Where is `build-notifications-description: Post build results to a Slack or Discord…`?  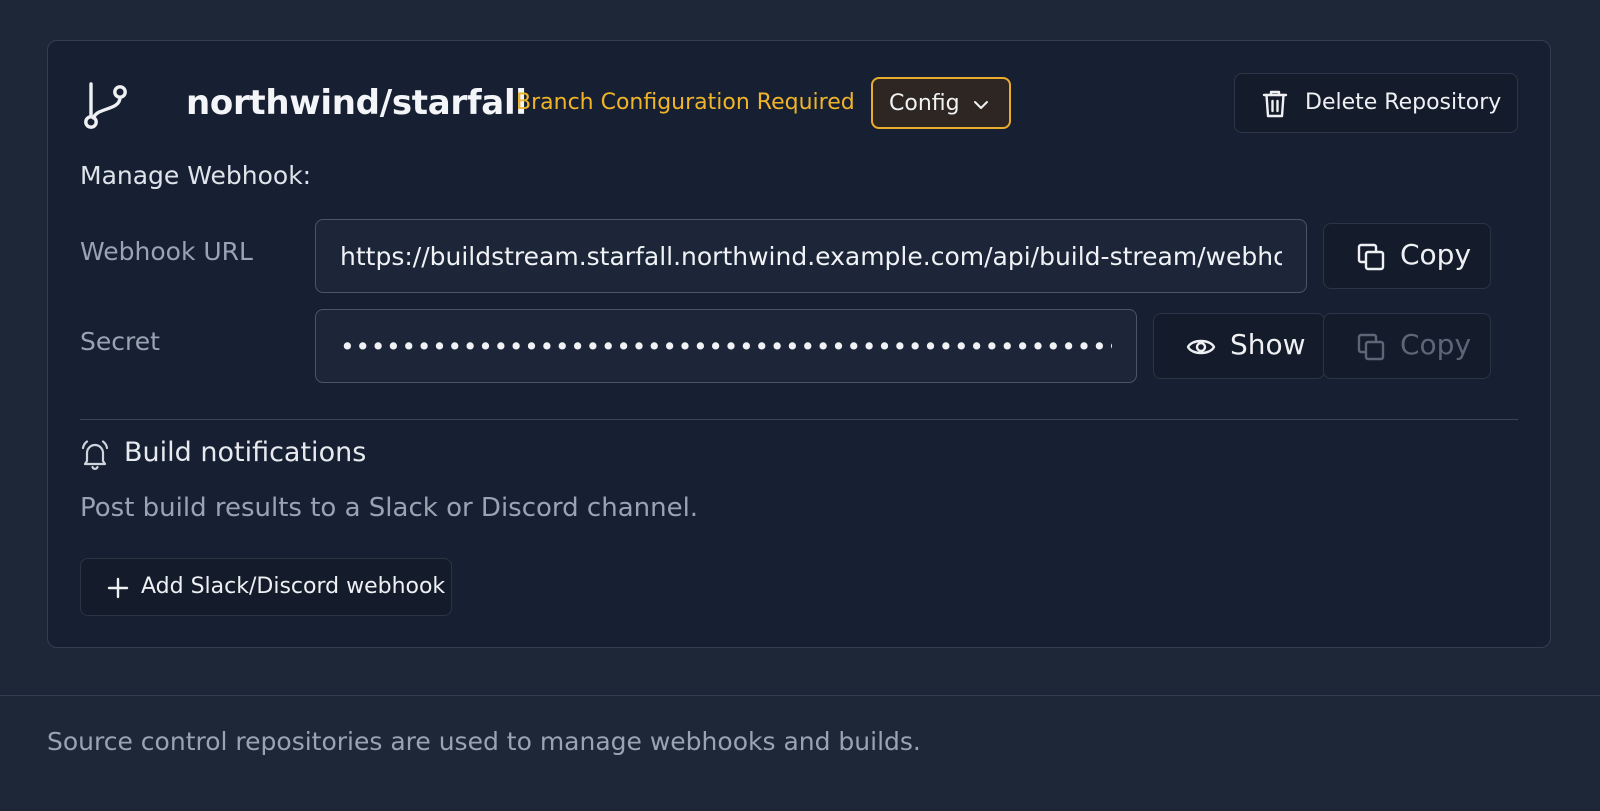 build-notifications-description: Post build results to a Slack or Discord… is located at coordinates (389, 508).